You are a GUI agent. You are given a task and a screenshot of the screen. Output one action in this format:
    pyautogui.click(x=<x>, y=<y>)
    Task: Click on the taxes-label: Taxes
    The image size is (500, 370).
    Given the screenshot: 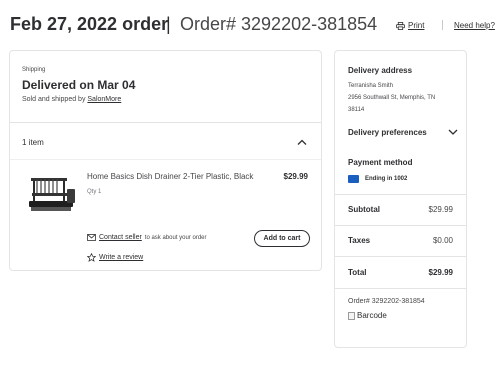 What is the action you would take?
    pyautogui.click(x=359, y=240)
    